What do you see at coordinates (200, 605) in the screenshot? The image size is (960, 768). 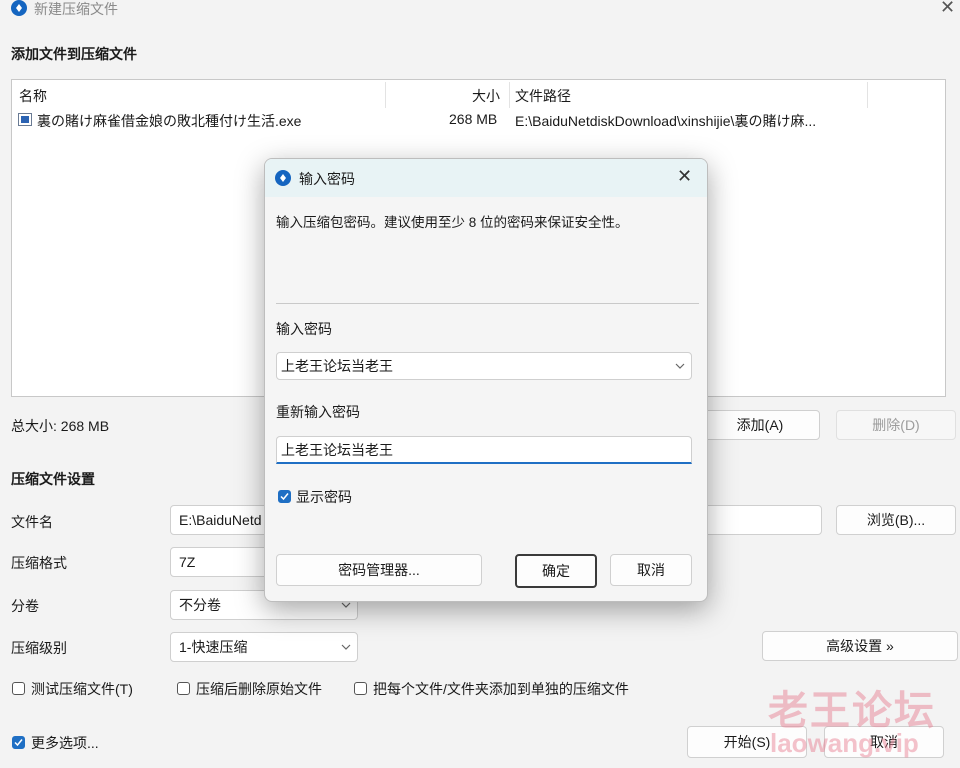 I see `split-value: 不分卷` at bounding box center [200, 605].